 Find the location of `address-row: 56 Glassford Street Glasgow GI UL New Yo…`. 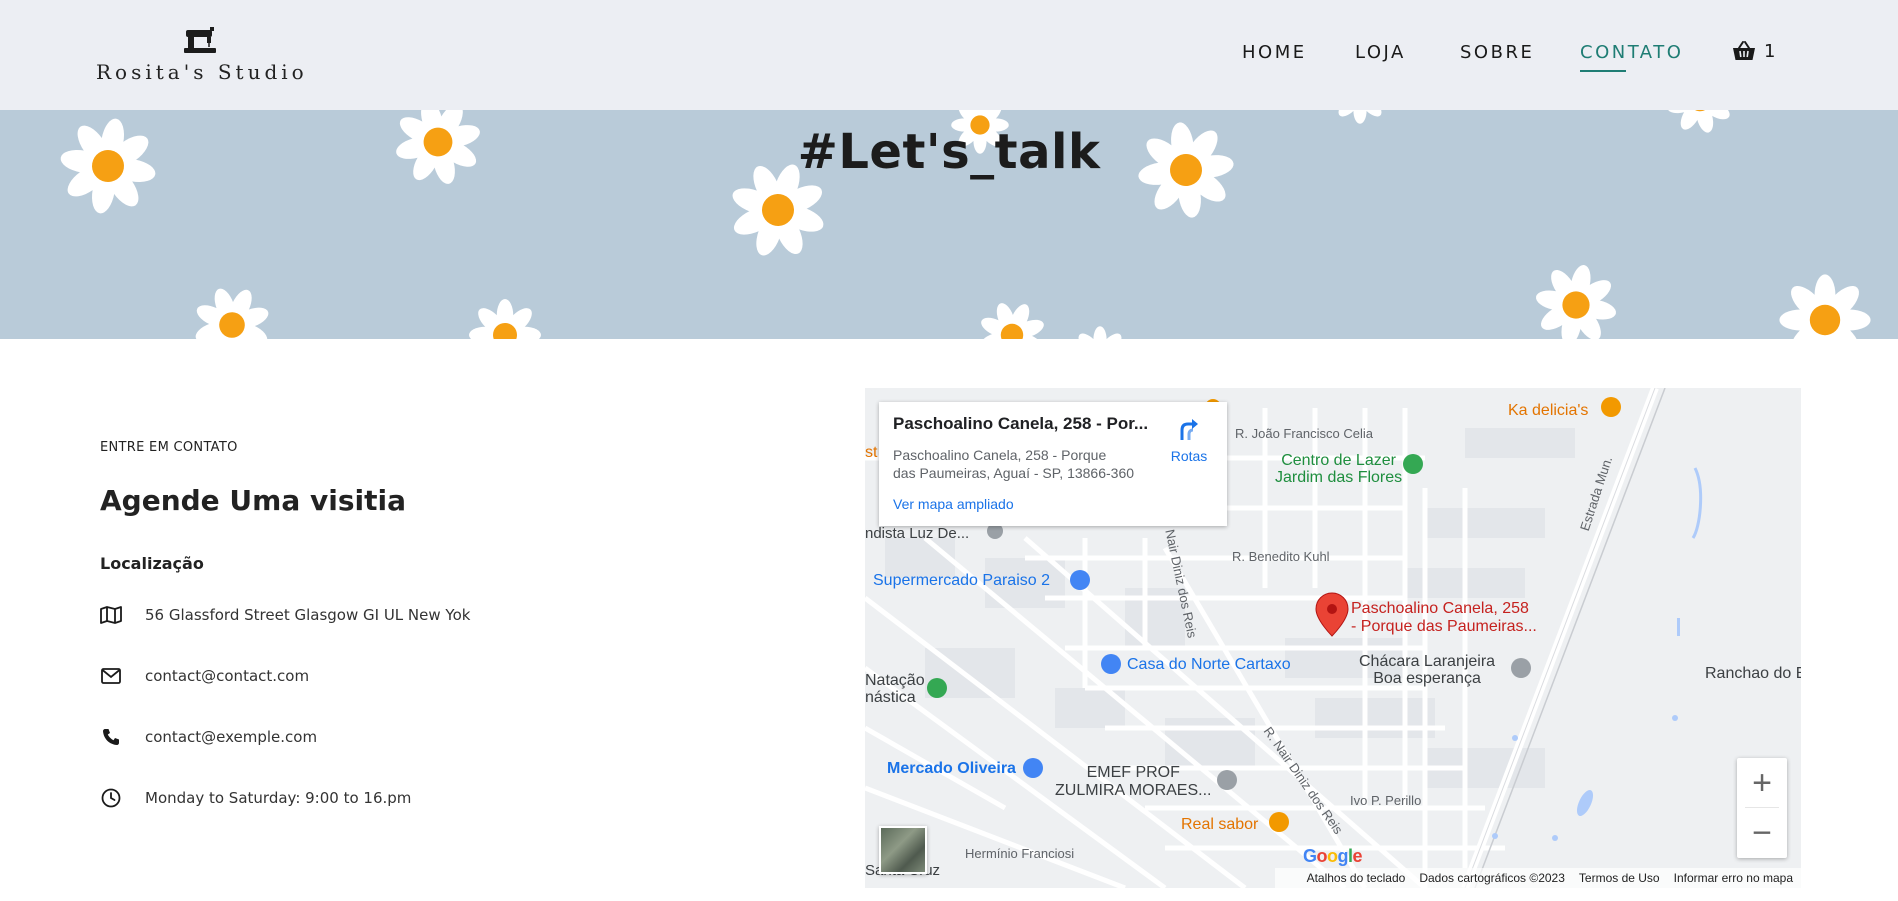

address-row: 56 Glassford Street Glasgow GI UL New Yo… is located at coordinates (285, 615).